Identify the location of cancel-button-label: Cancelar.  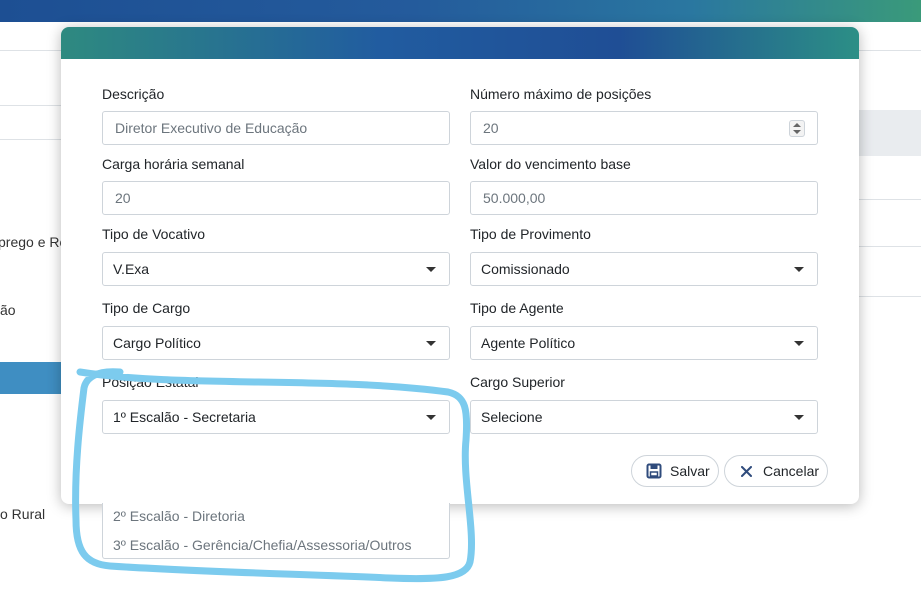
(791, 471).